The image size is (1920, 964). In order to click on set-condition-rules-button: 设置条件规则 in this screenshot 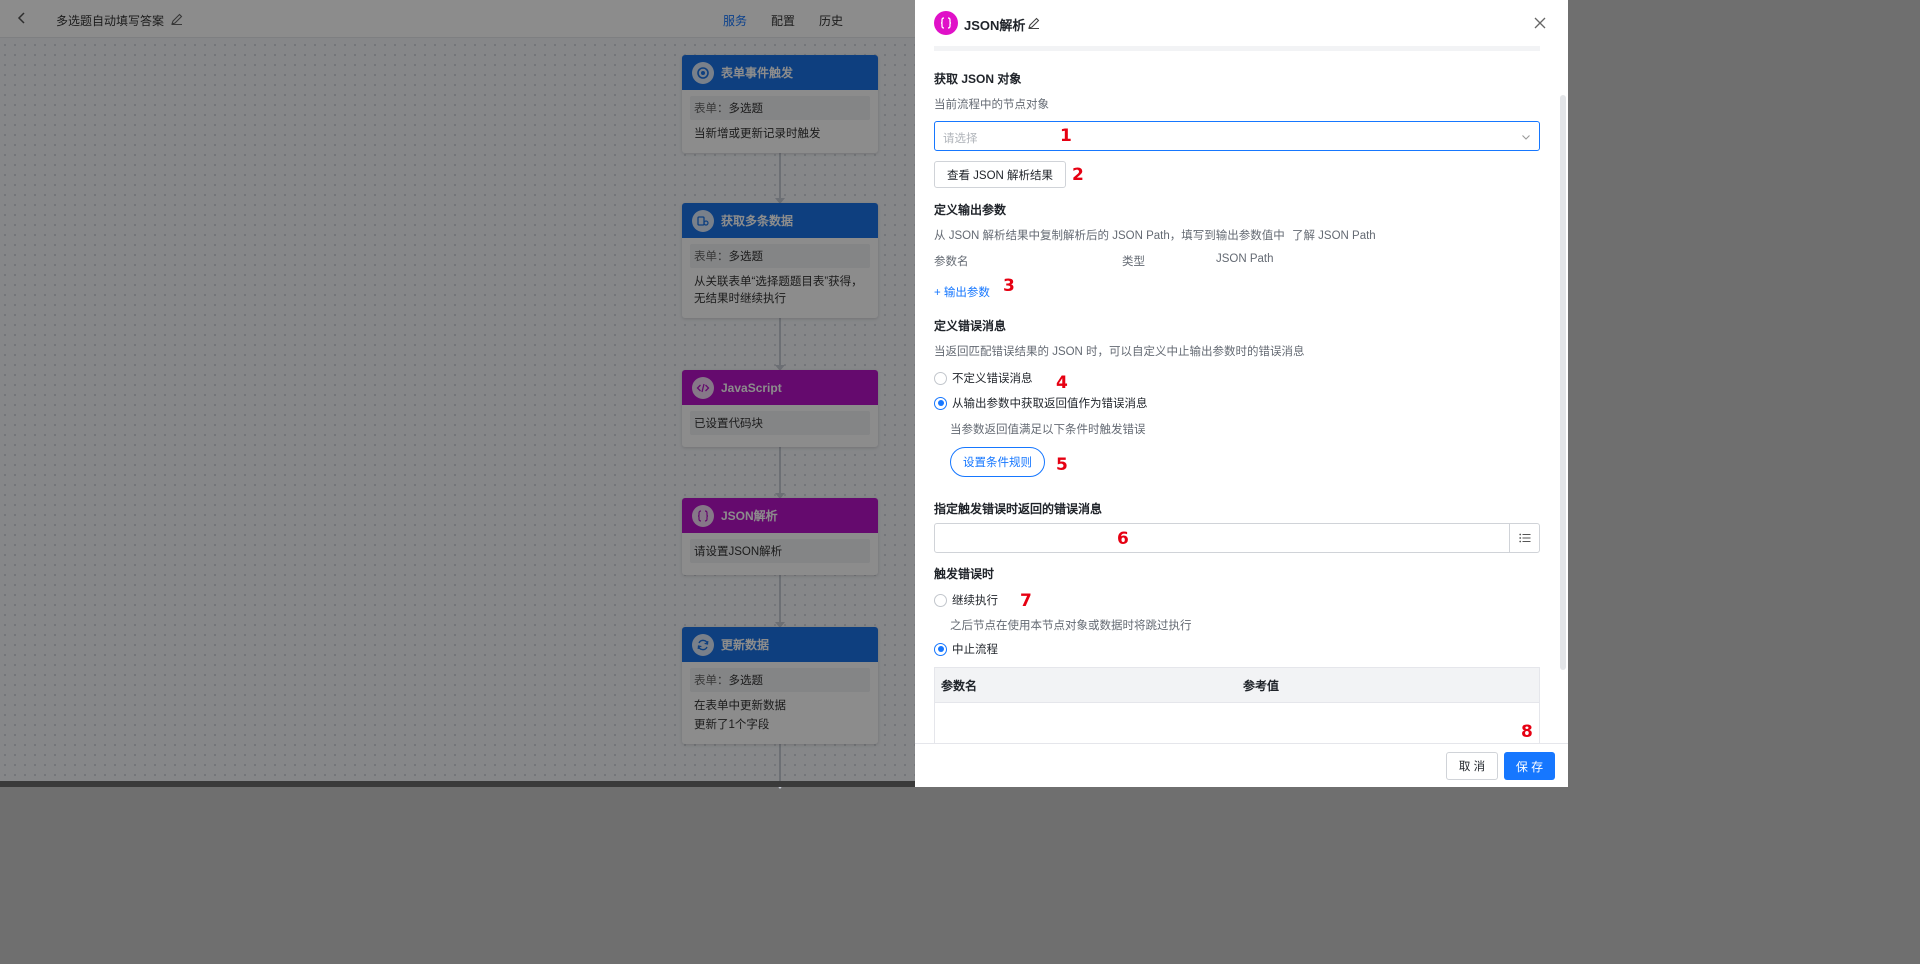, I will do `click(997, 462)`.